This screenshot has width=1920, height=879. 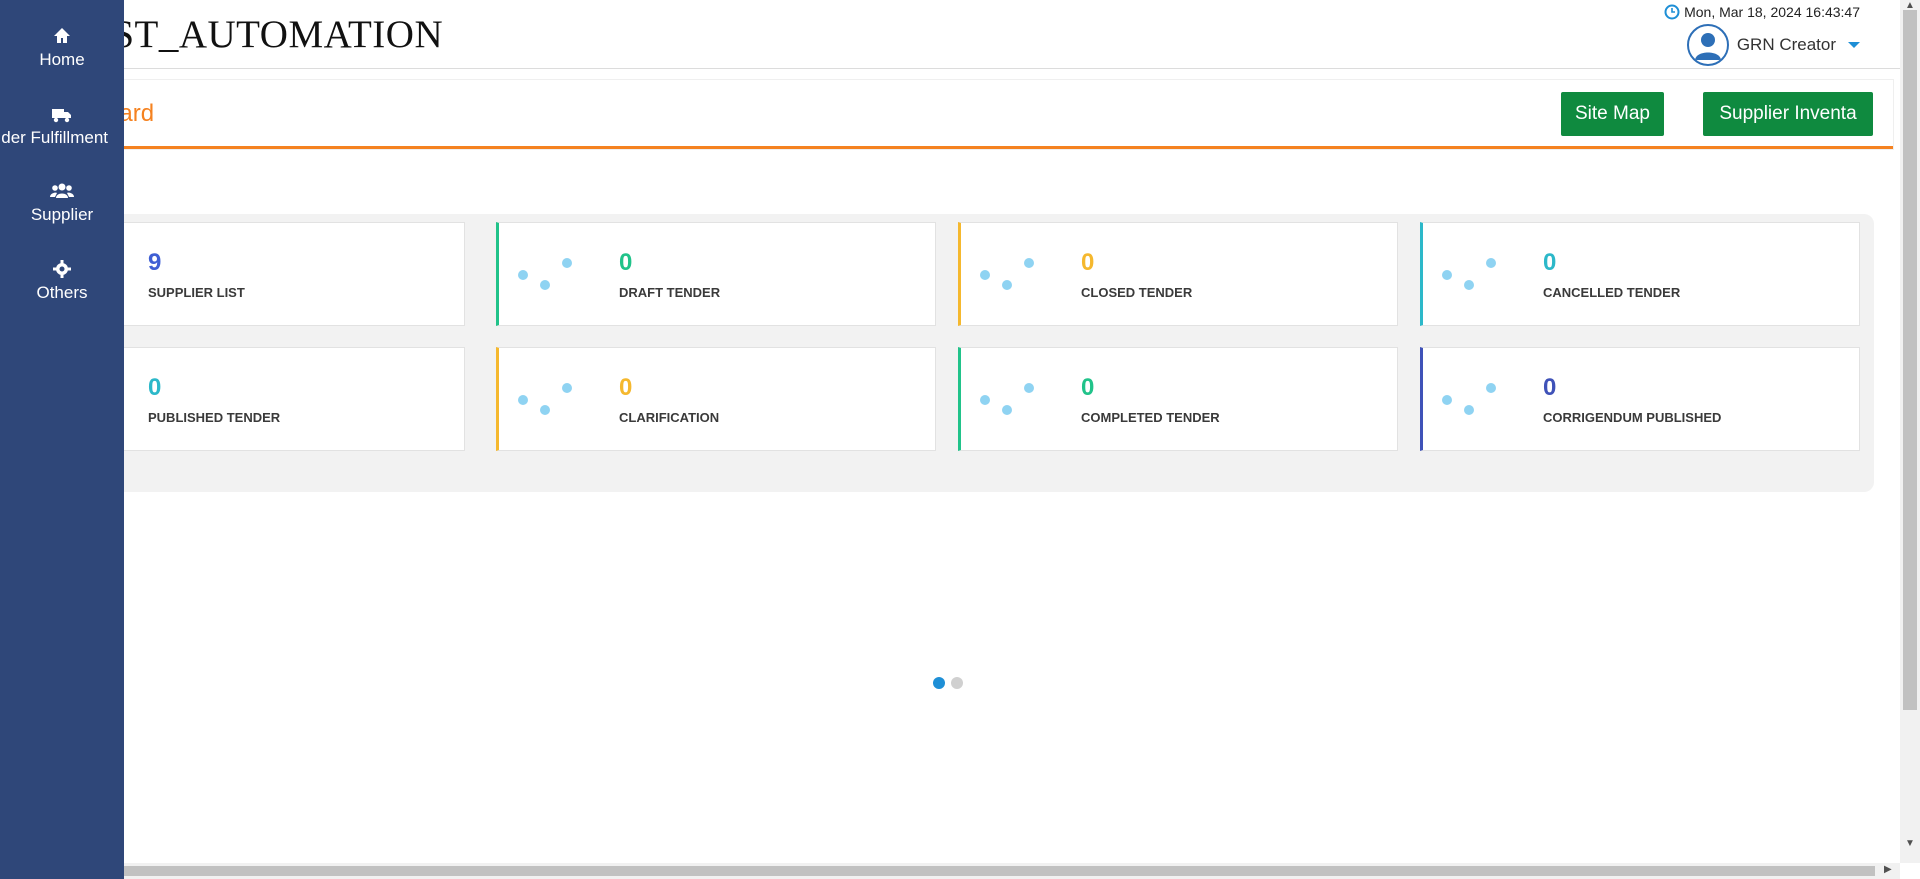 What do you see at coordinates (62, 214) in the screenshot?
I see `sidebar-item-label: Supplier` at bounding box center [62, 214].